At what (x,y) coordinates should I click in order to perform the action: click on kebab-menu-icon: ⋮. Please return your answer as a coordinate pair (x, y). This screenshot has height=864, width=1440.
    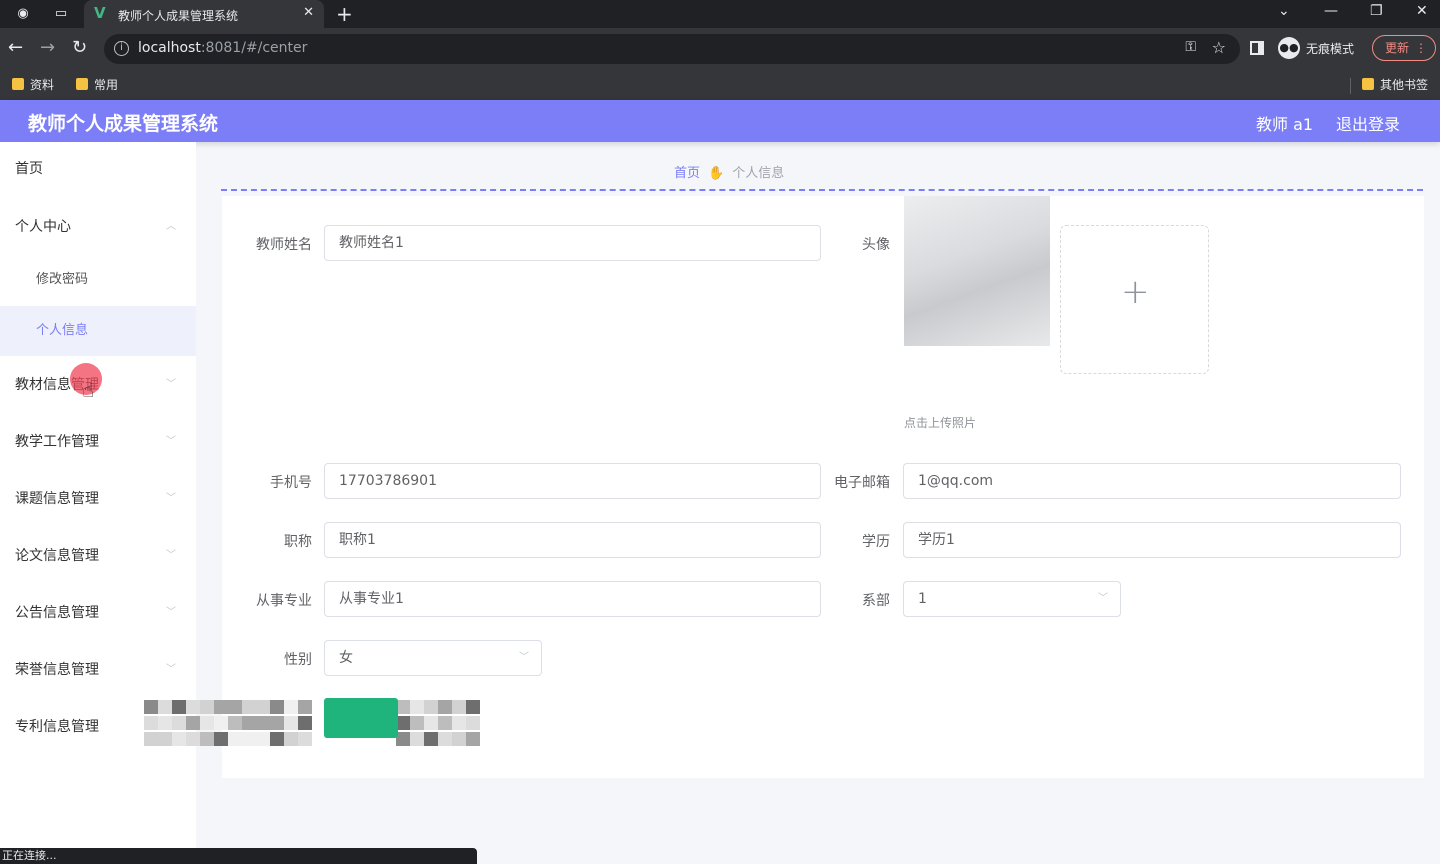
    Looking at the image, I should click on (1421, 48).